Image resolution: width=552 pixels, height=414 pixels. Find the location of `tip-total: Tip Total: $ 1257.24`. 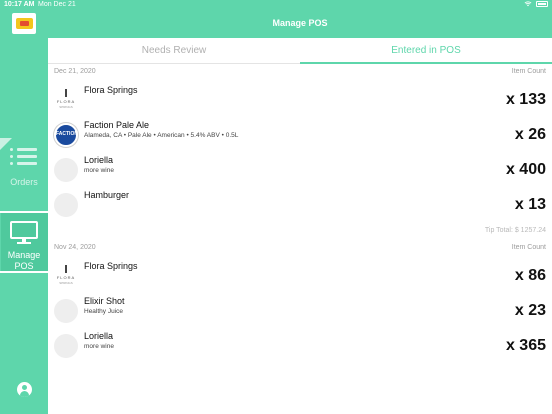

tip-total: Tip Total: $ 1257.24 is located at coordinates (515, 230).